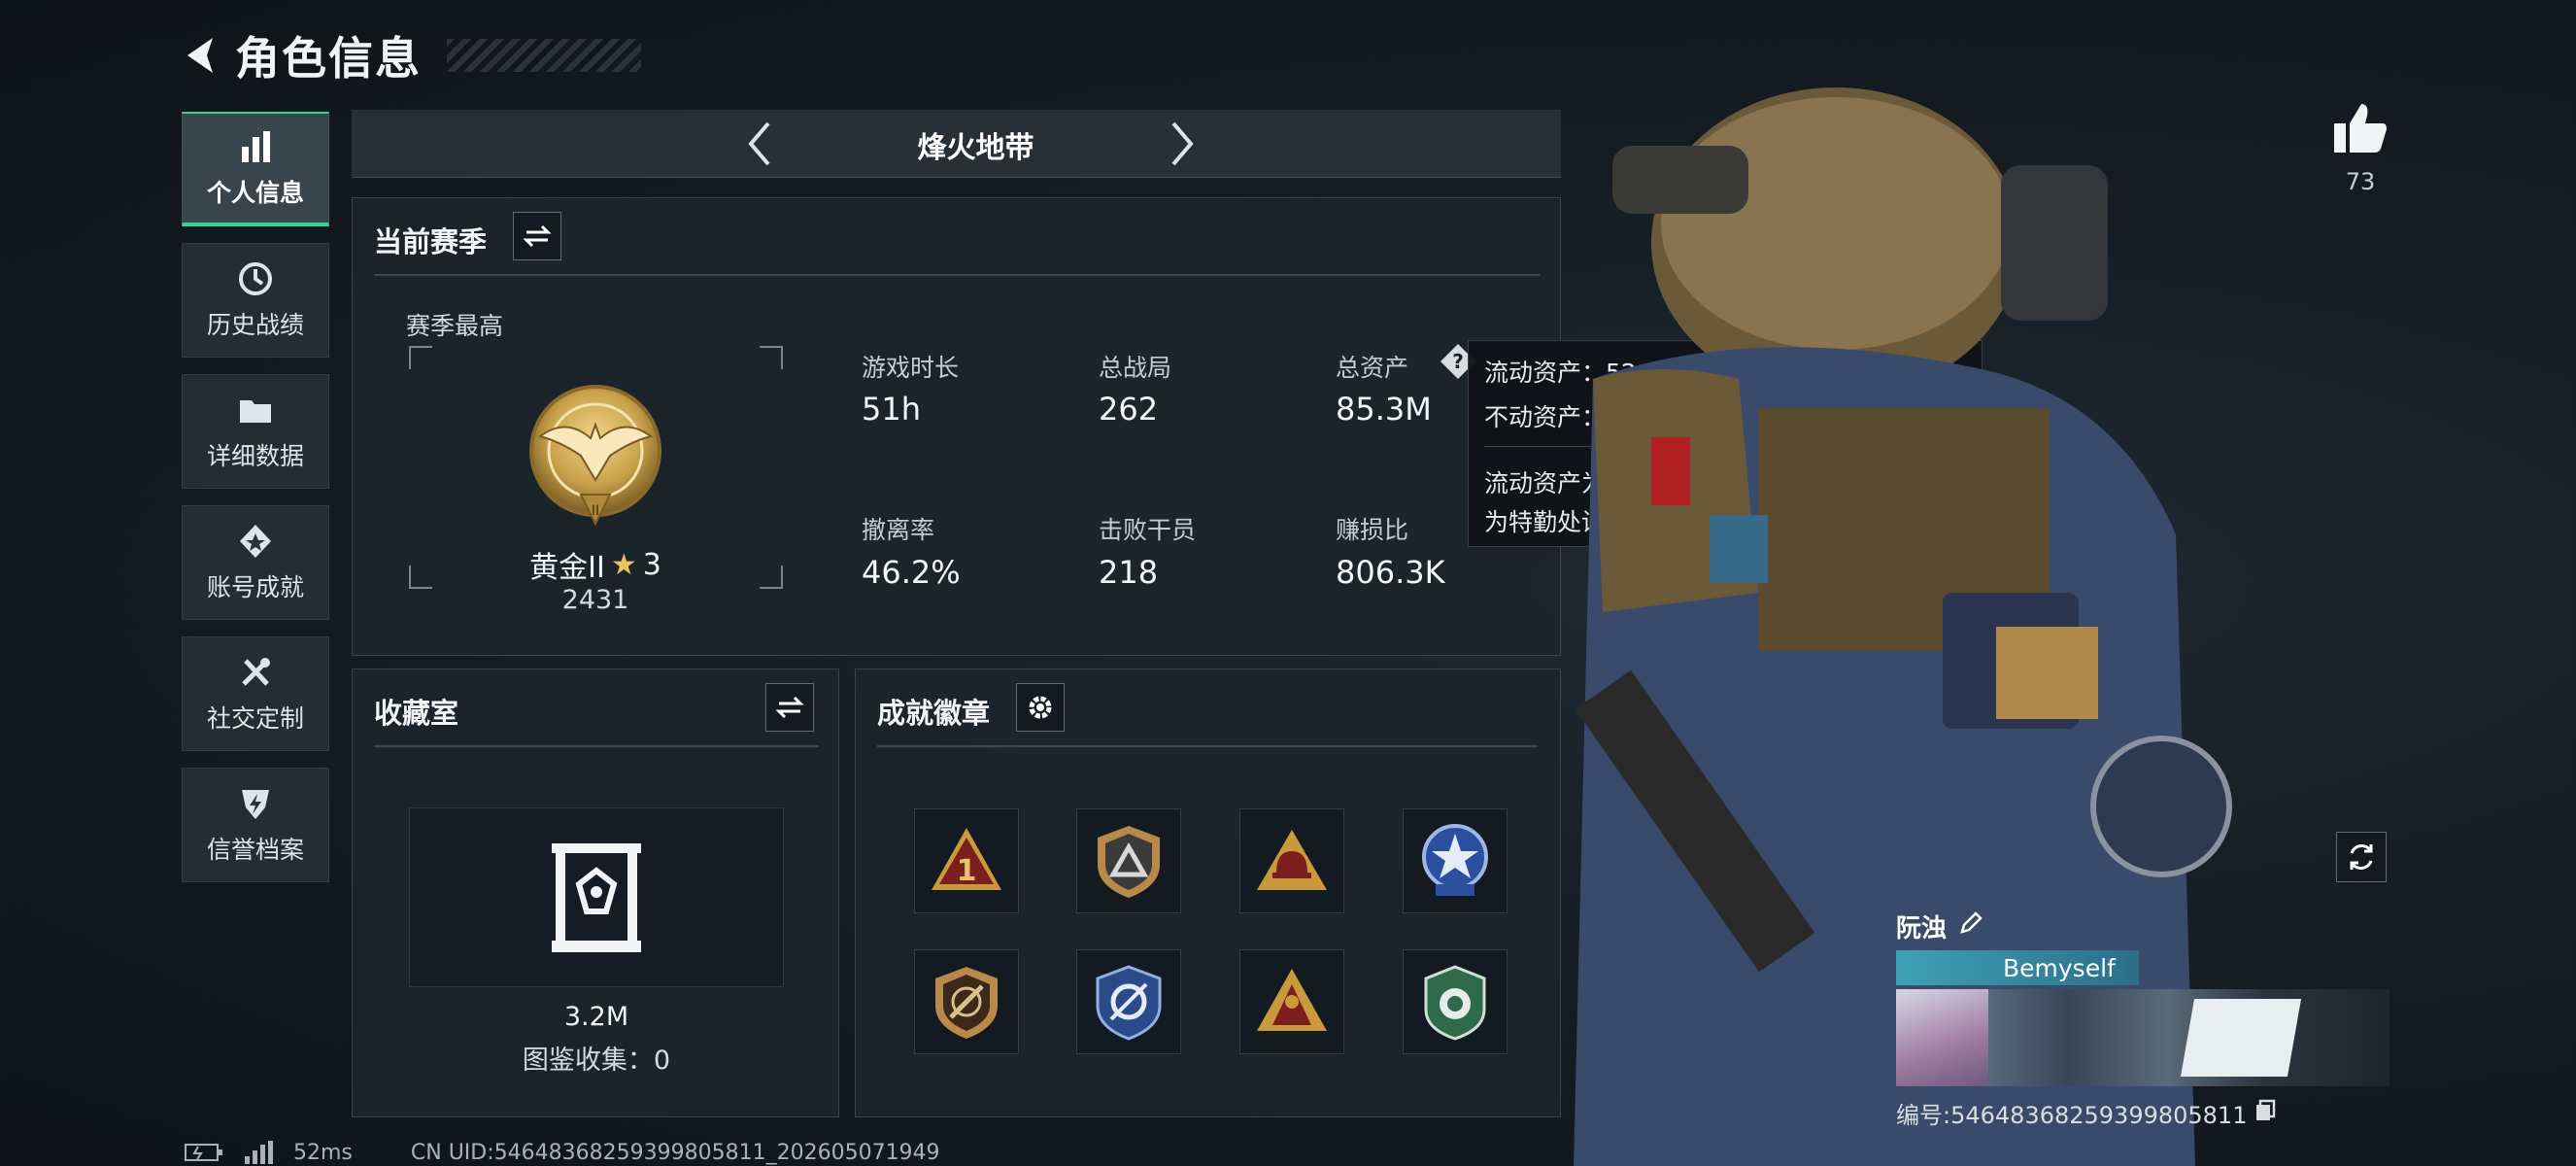 The height and width of the screenshot is (1166, 2576). Describe the element at coordinates (596, 1017) in the screenshot. I see `collection-value: 3.2M` at that location.